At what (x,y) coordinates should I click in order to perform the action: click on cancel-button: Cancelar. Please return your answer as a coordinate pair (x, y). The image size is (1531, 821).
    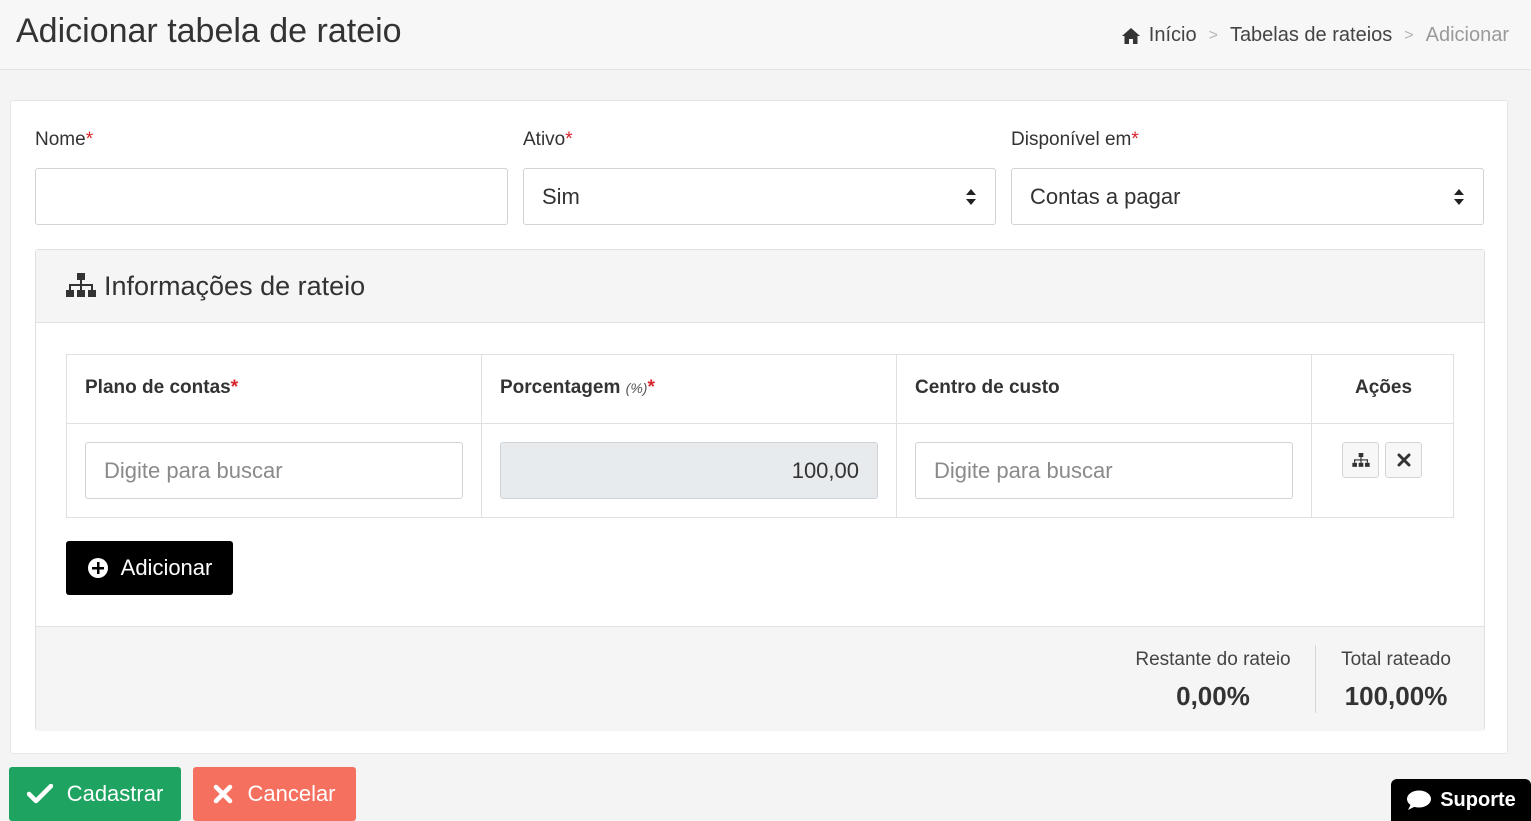
    Looking at the image, I should click on (274, 794).